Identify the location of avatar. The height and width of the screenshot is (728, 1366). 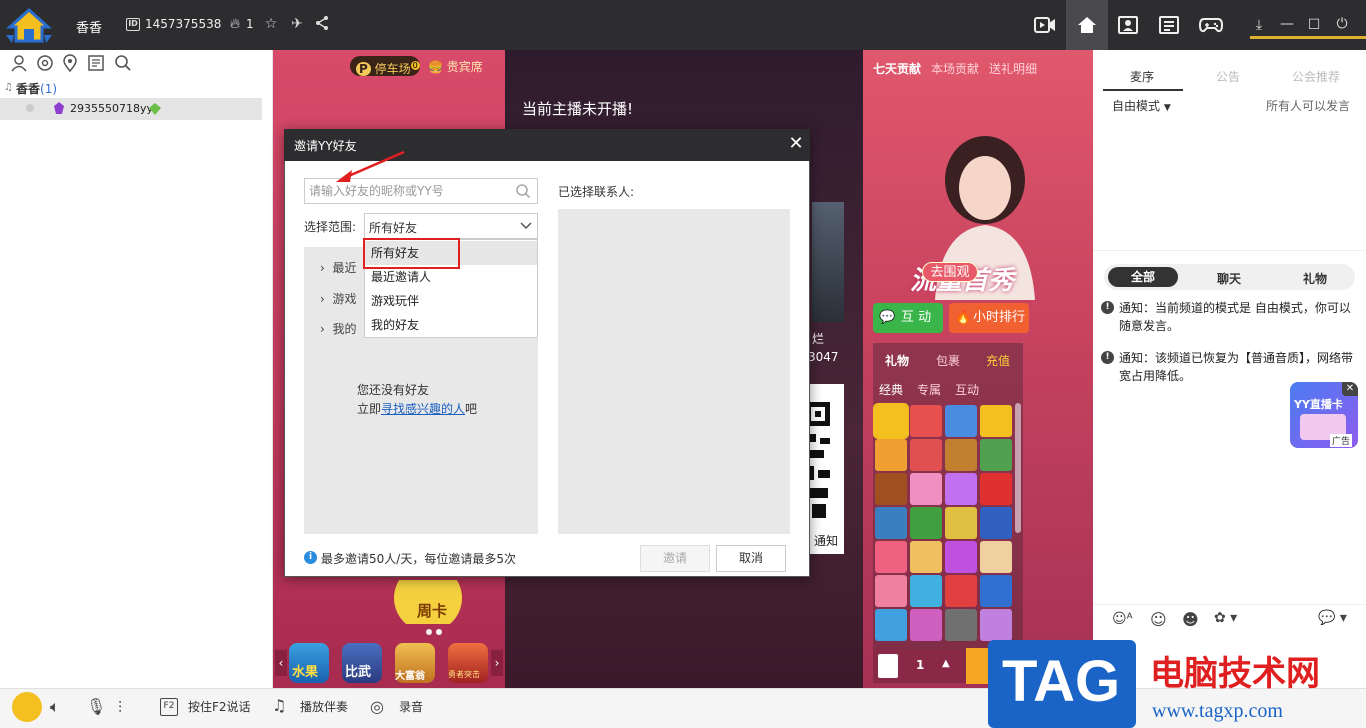
(27, 707).